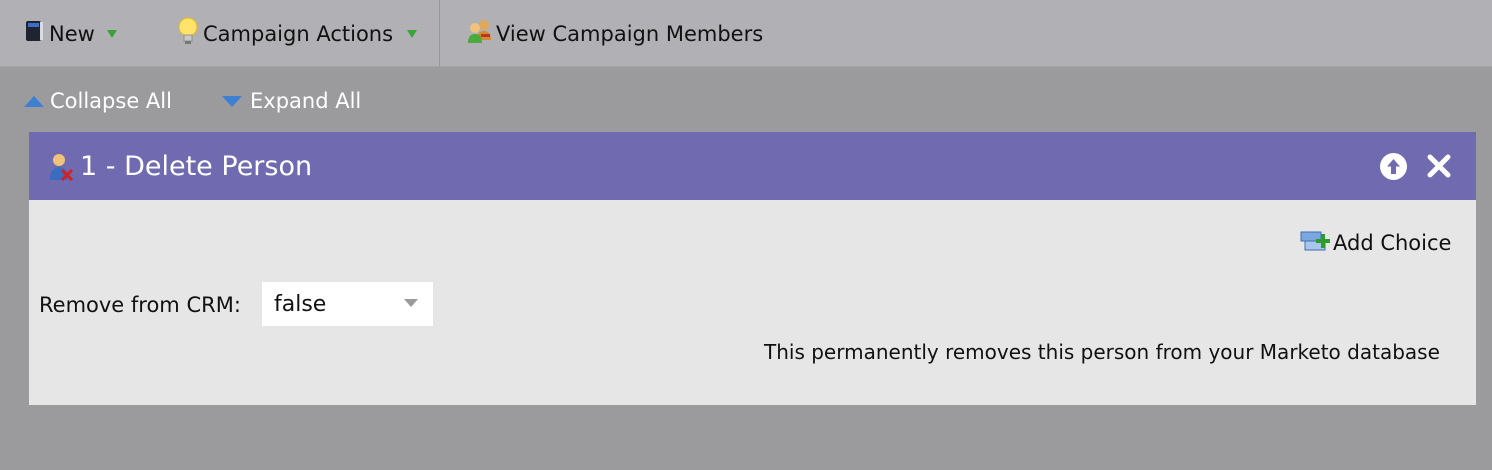  What do you see at coordinates (34, 101) in the screenshot?
I see `triangle-up-icon` at bounding box center [34, 101].